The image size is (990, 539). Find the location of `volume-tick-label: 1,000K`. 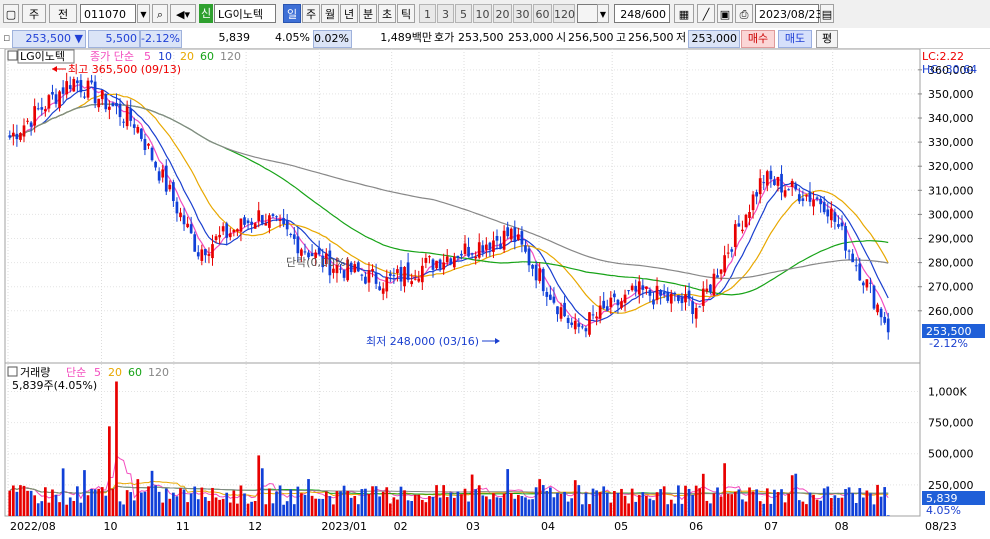

volume-tick-label: 1,000K is located at coordinates (947, 391).